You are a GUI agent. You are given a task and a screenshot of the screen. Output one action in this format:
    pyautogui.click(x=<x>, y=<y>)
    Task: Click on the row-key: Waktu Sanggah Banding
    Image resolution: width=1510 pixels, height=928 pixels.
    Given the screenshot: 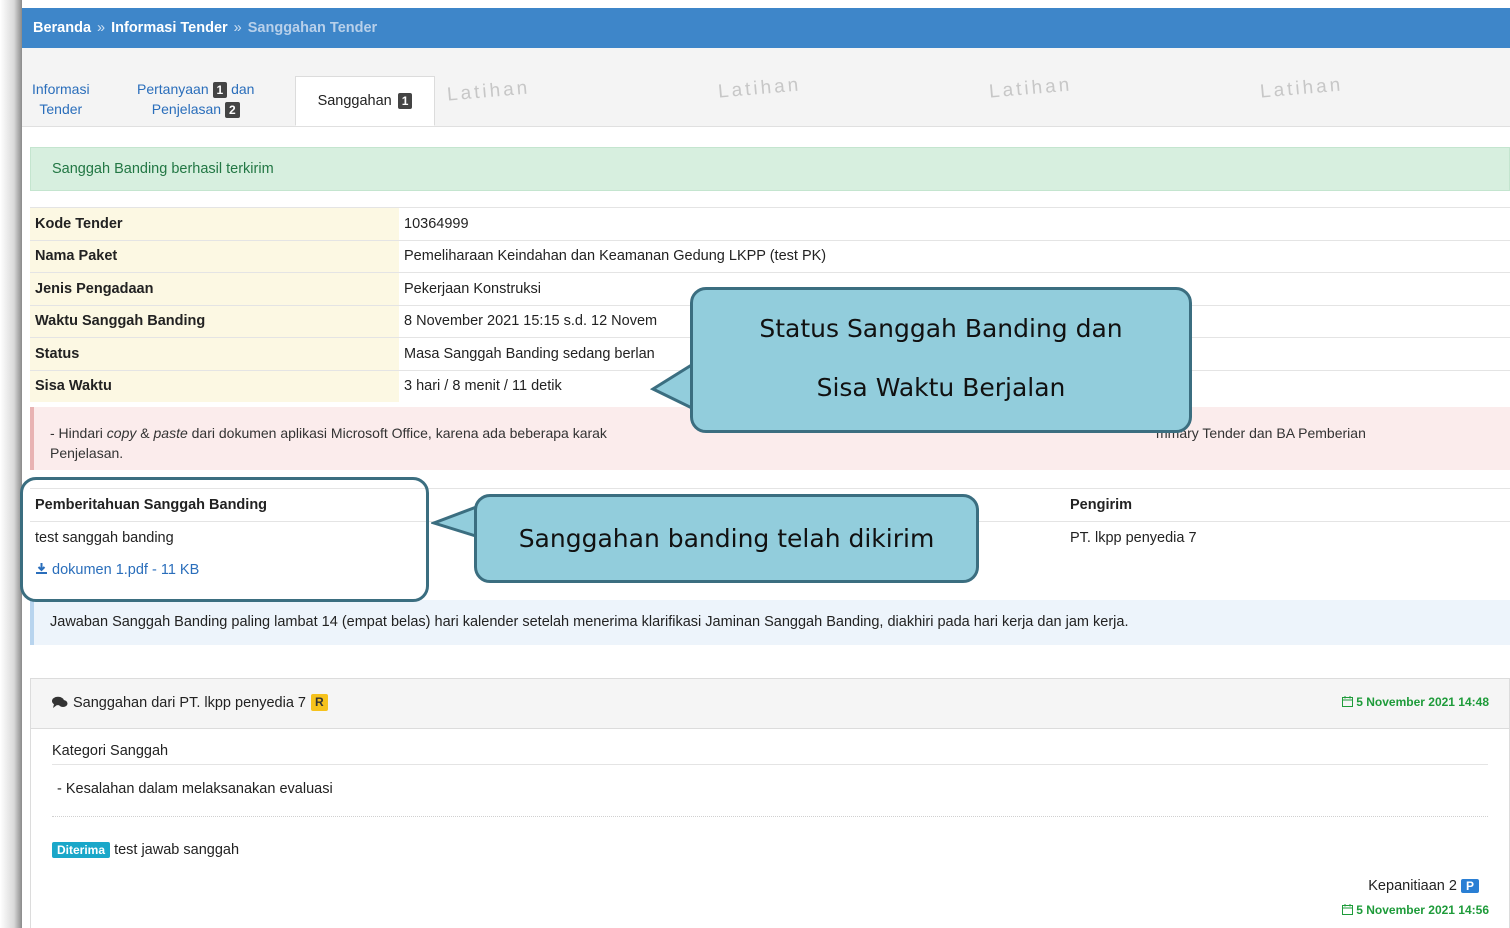 What is the action you would take?
    pyautogui.click(x=214, y=321)
    